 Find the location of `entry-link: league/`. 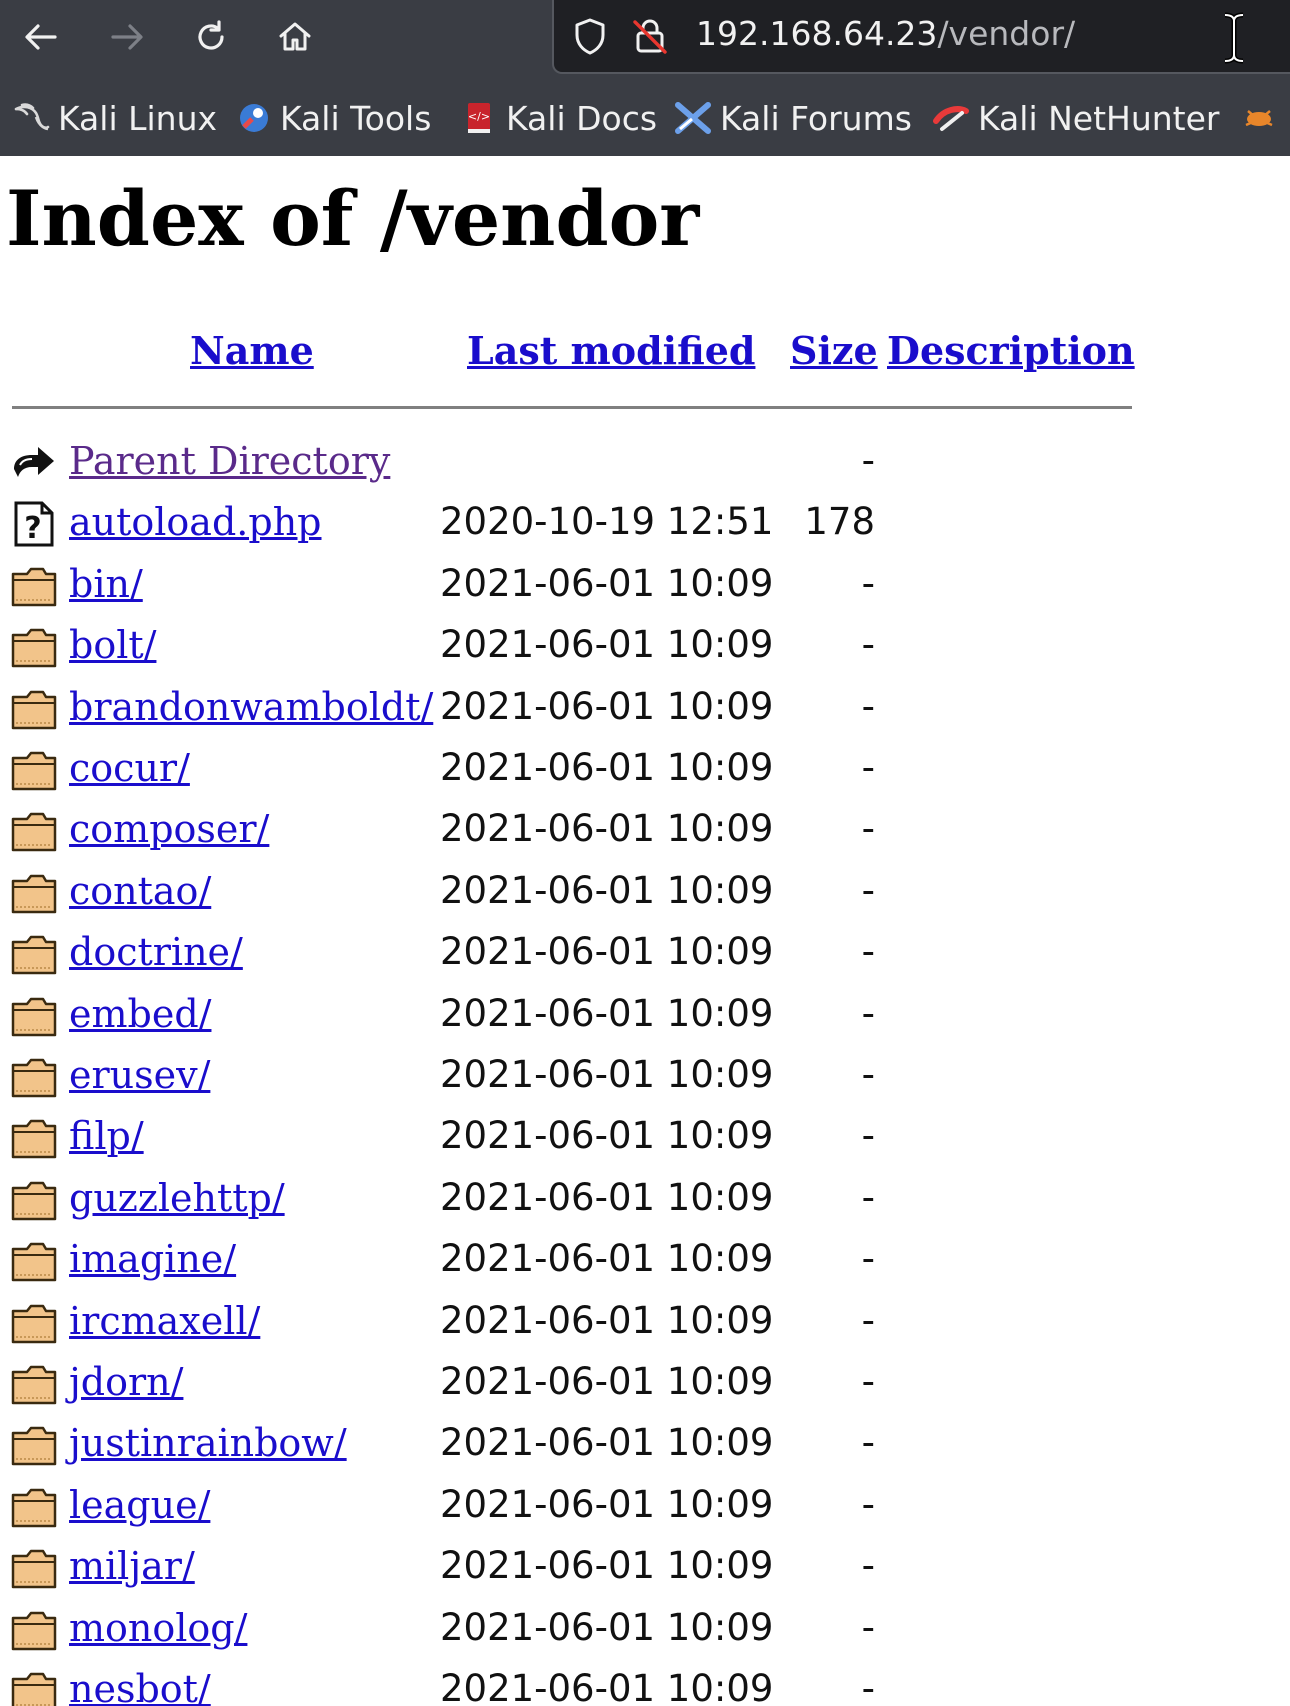

entry-link: league/ is located at coordinates (139, 1505).